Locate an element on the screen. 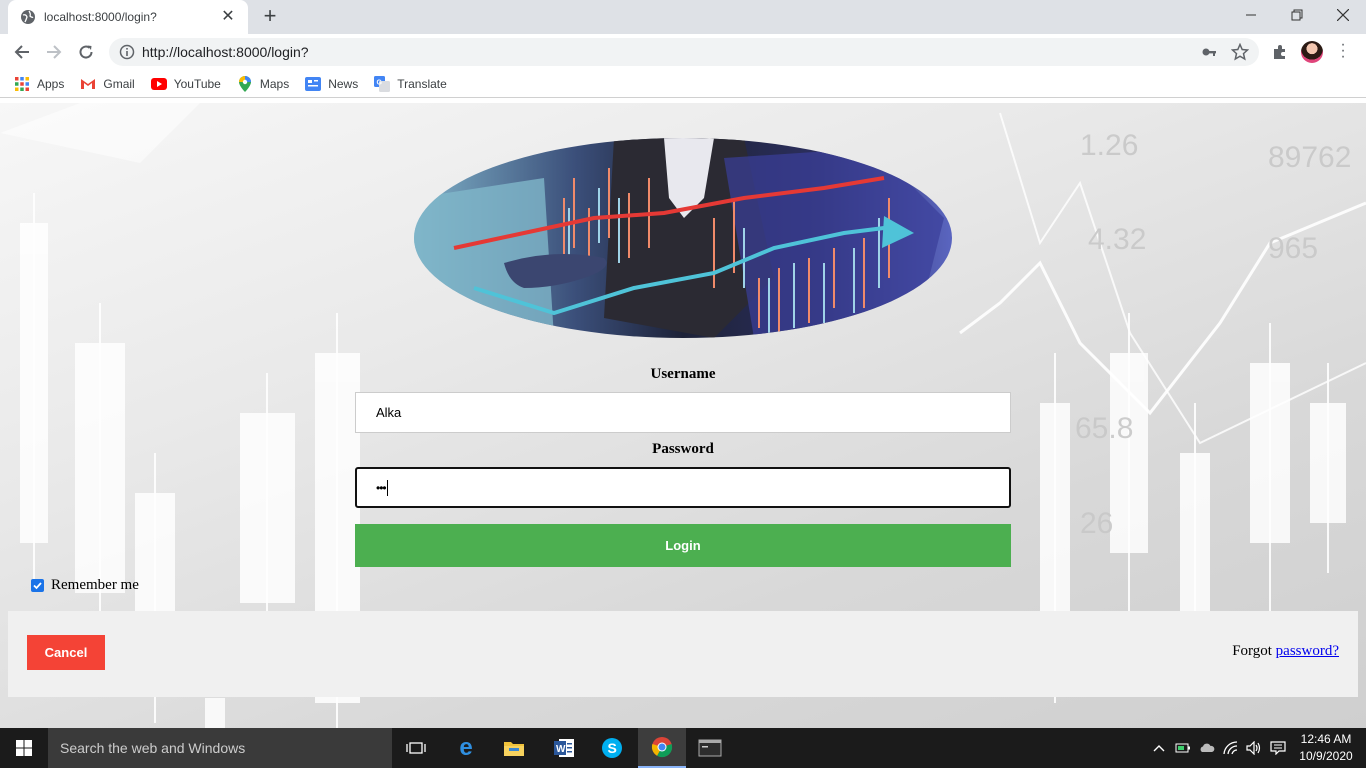 Image resolution: width=1366 pixels, height=768 pixels. address-bar: http://localhost:8000/login? is located at coordinates (684, 52).